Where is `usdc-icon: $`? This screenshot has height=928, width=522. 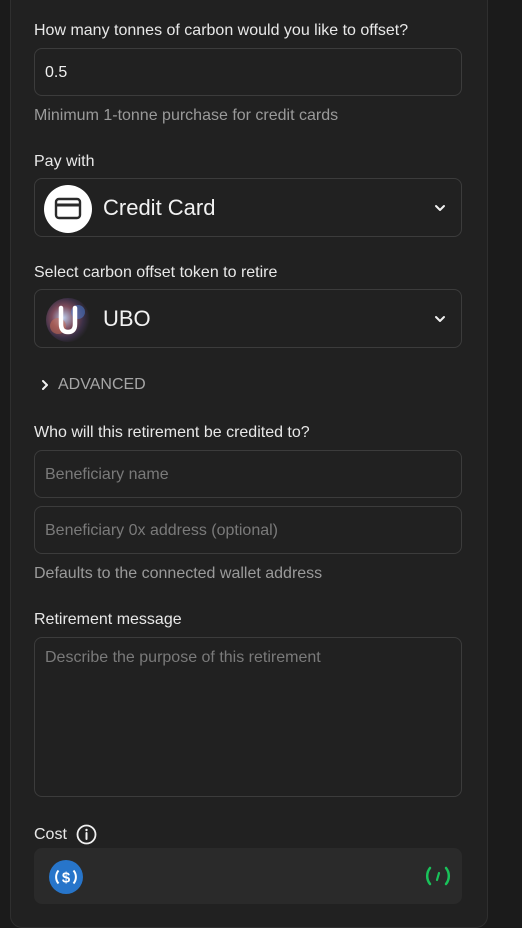 usdc-icon: $ is located at coordinates (66, 877).